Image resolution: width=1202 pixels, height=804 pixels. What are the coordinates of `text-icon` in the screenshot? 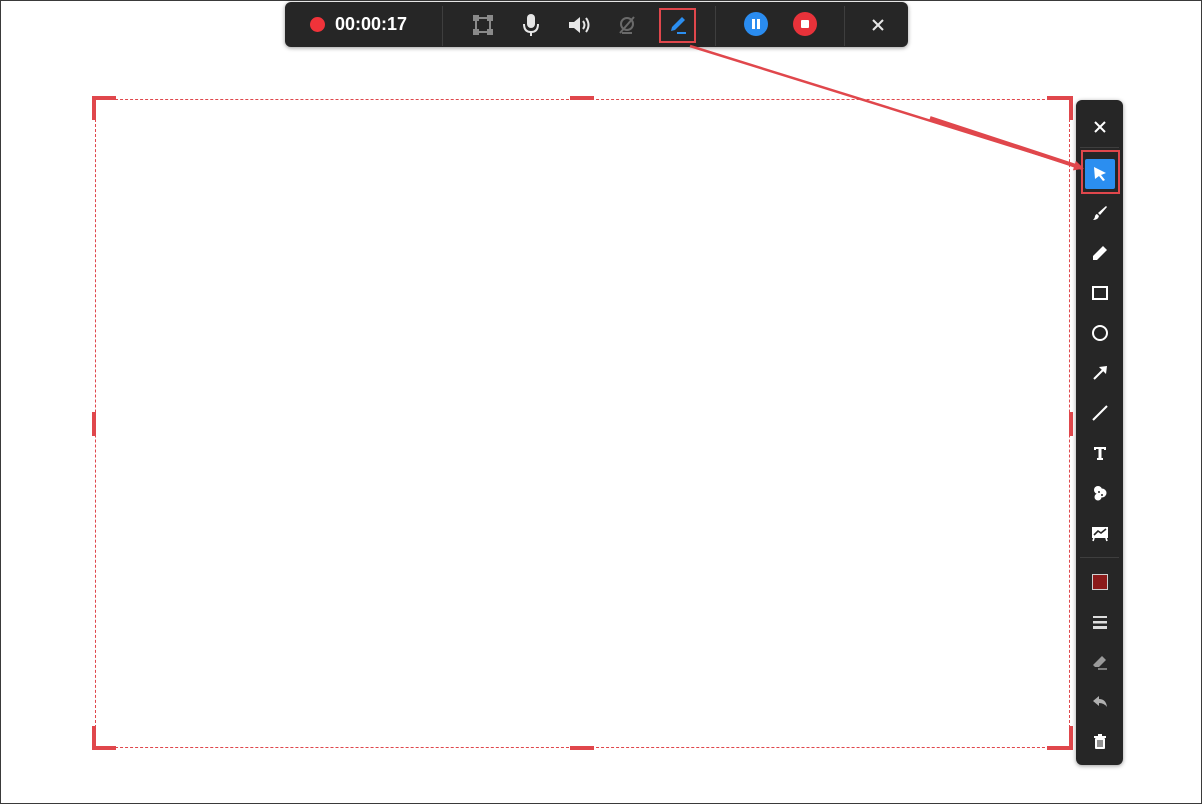 It's located at (1099, 453).